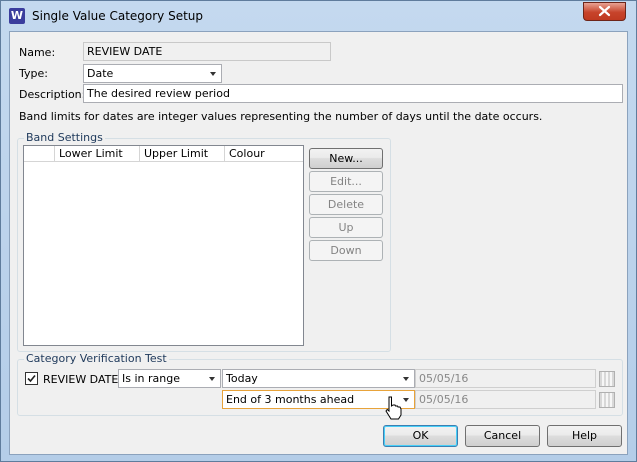 This screenshot has height=462, width=637. Describe the element at coordinates (505, 378) in the screenshot. I see `range-from-date-field: 05/05/16` at that location.